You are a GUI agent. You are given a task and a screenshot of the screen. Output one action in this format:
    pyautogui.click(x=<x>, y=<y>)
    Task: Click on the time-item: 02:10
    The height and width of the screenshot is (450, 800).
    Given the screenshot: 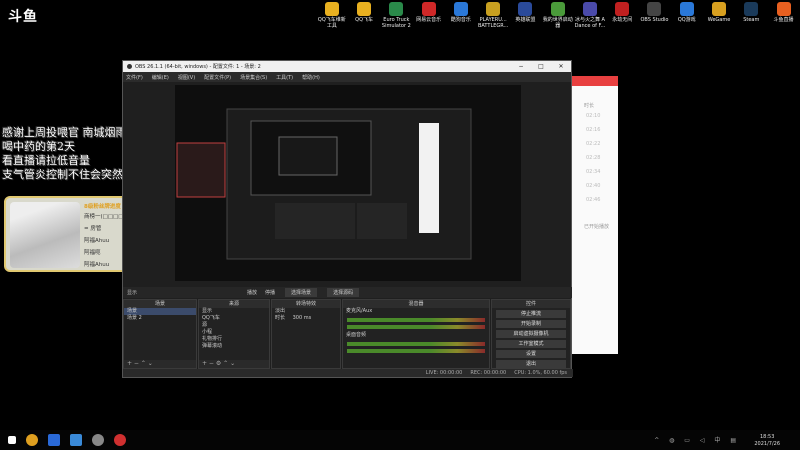 What is the action you would take?
    pyautogui.click(x=595, y=116)
    